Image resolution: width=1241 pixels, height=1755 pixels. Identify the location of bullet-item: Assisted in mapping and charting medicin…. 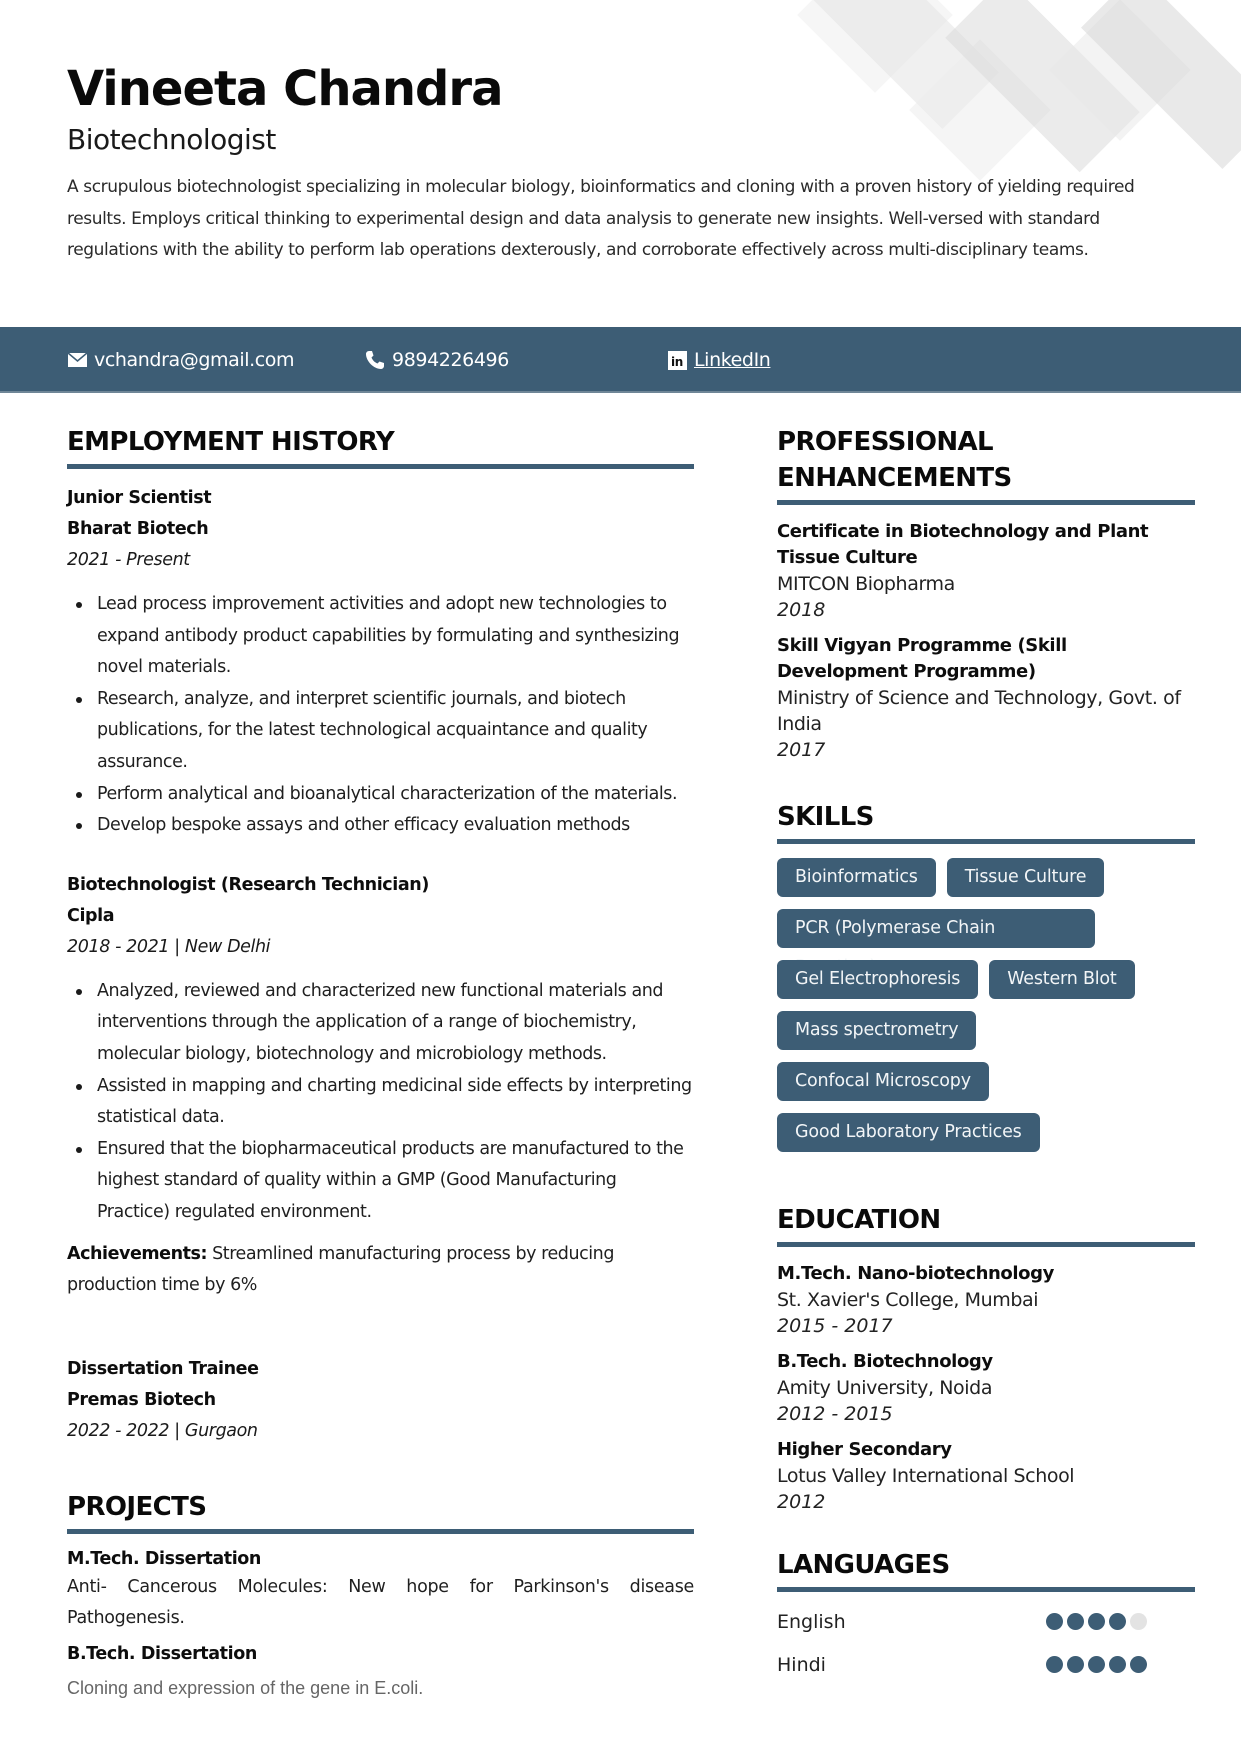
(380, 1102).